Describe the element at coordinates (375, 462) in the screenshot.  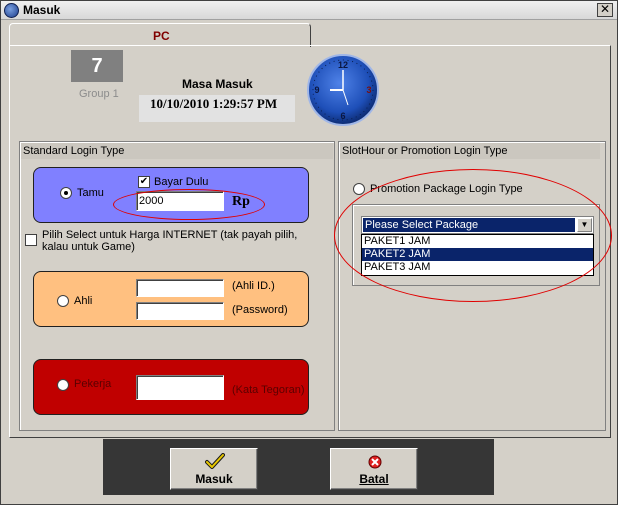
I see `cancel-icon` at that location.